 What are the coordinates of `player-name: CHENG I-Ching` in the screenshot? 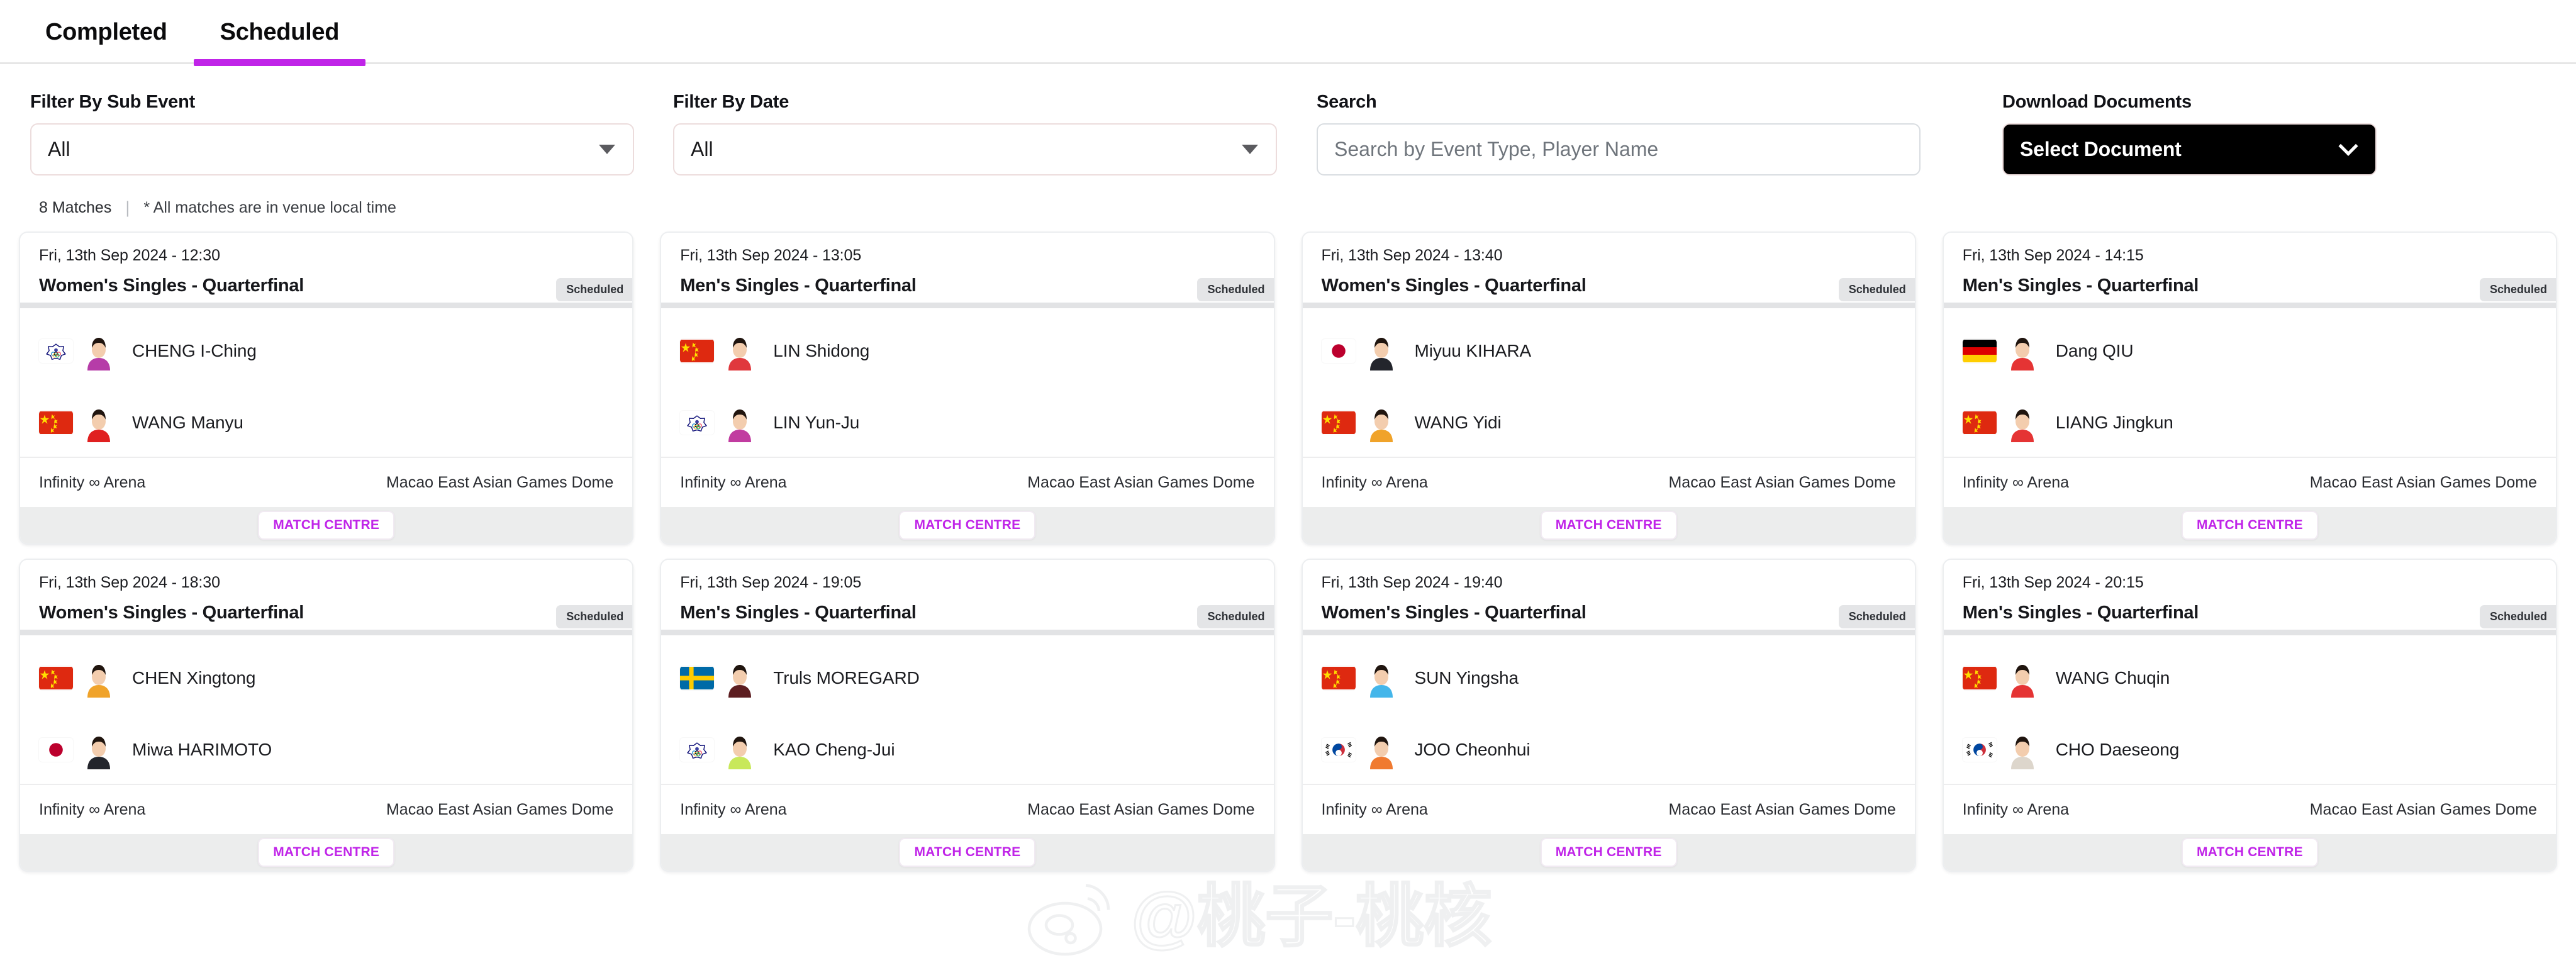 It's located at (194, 350).